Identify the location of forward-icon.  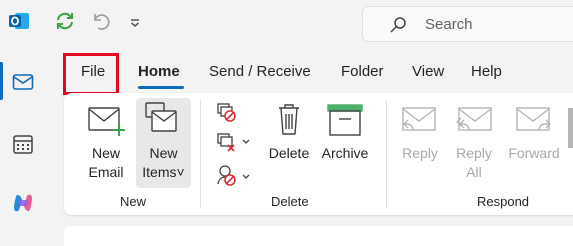
(534, 124).